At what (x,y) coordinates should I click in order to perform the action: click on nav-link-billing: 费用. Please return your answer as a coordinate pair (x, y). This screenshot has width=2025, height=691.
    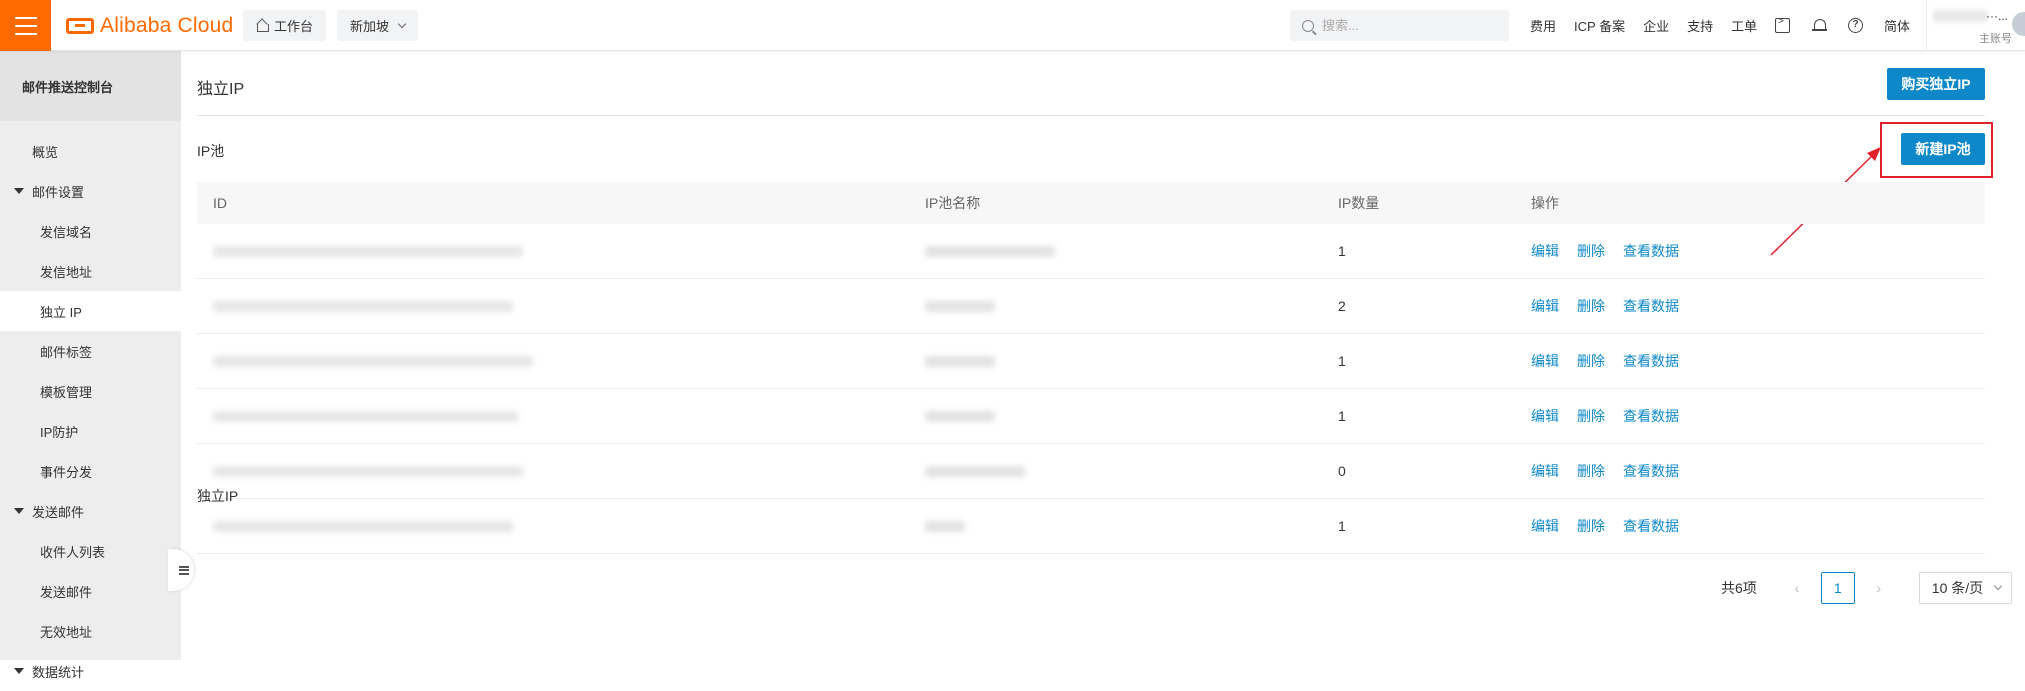
    Looking at the image, I should click on (1543, 25).